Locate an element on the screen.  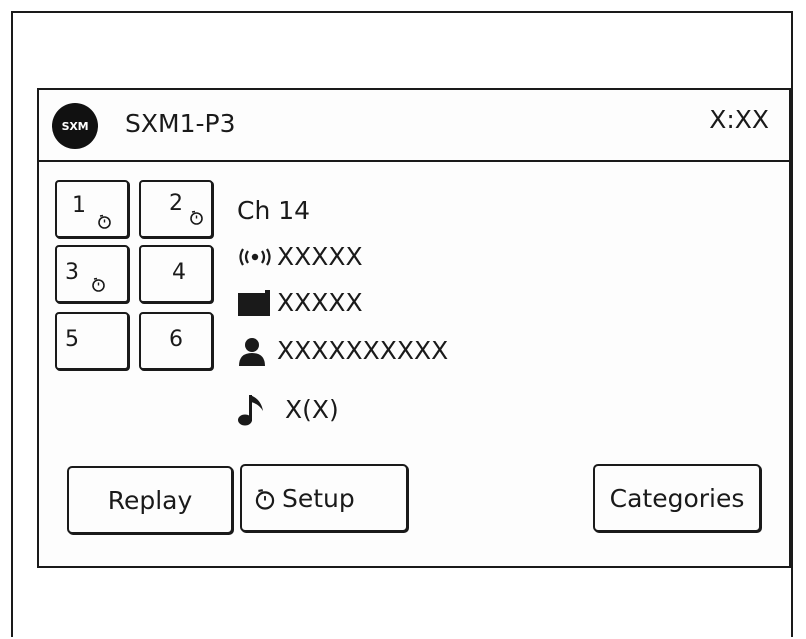
preset-label: 1 is located at coordinates (79, 205).